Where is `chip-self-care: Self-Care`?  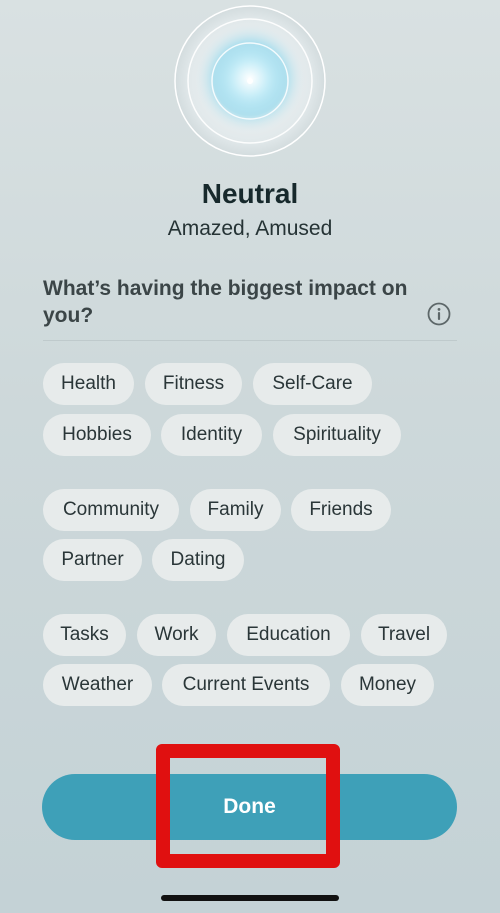
chip-self-care: Self-Care is located at coordinates (312, 384).